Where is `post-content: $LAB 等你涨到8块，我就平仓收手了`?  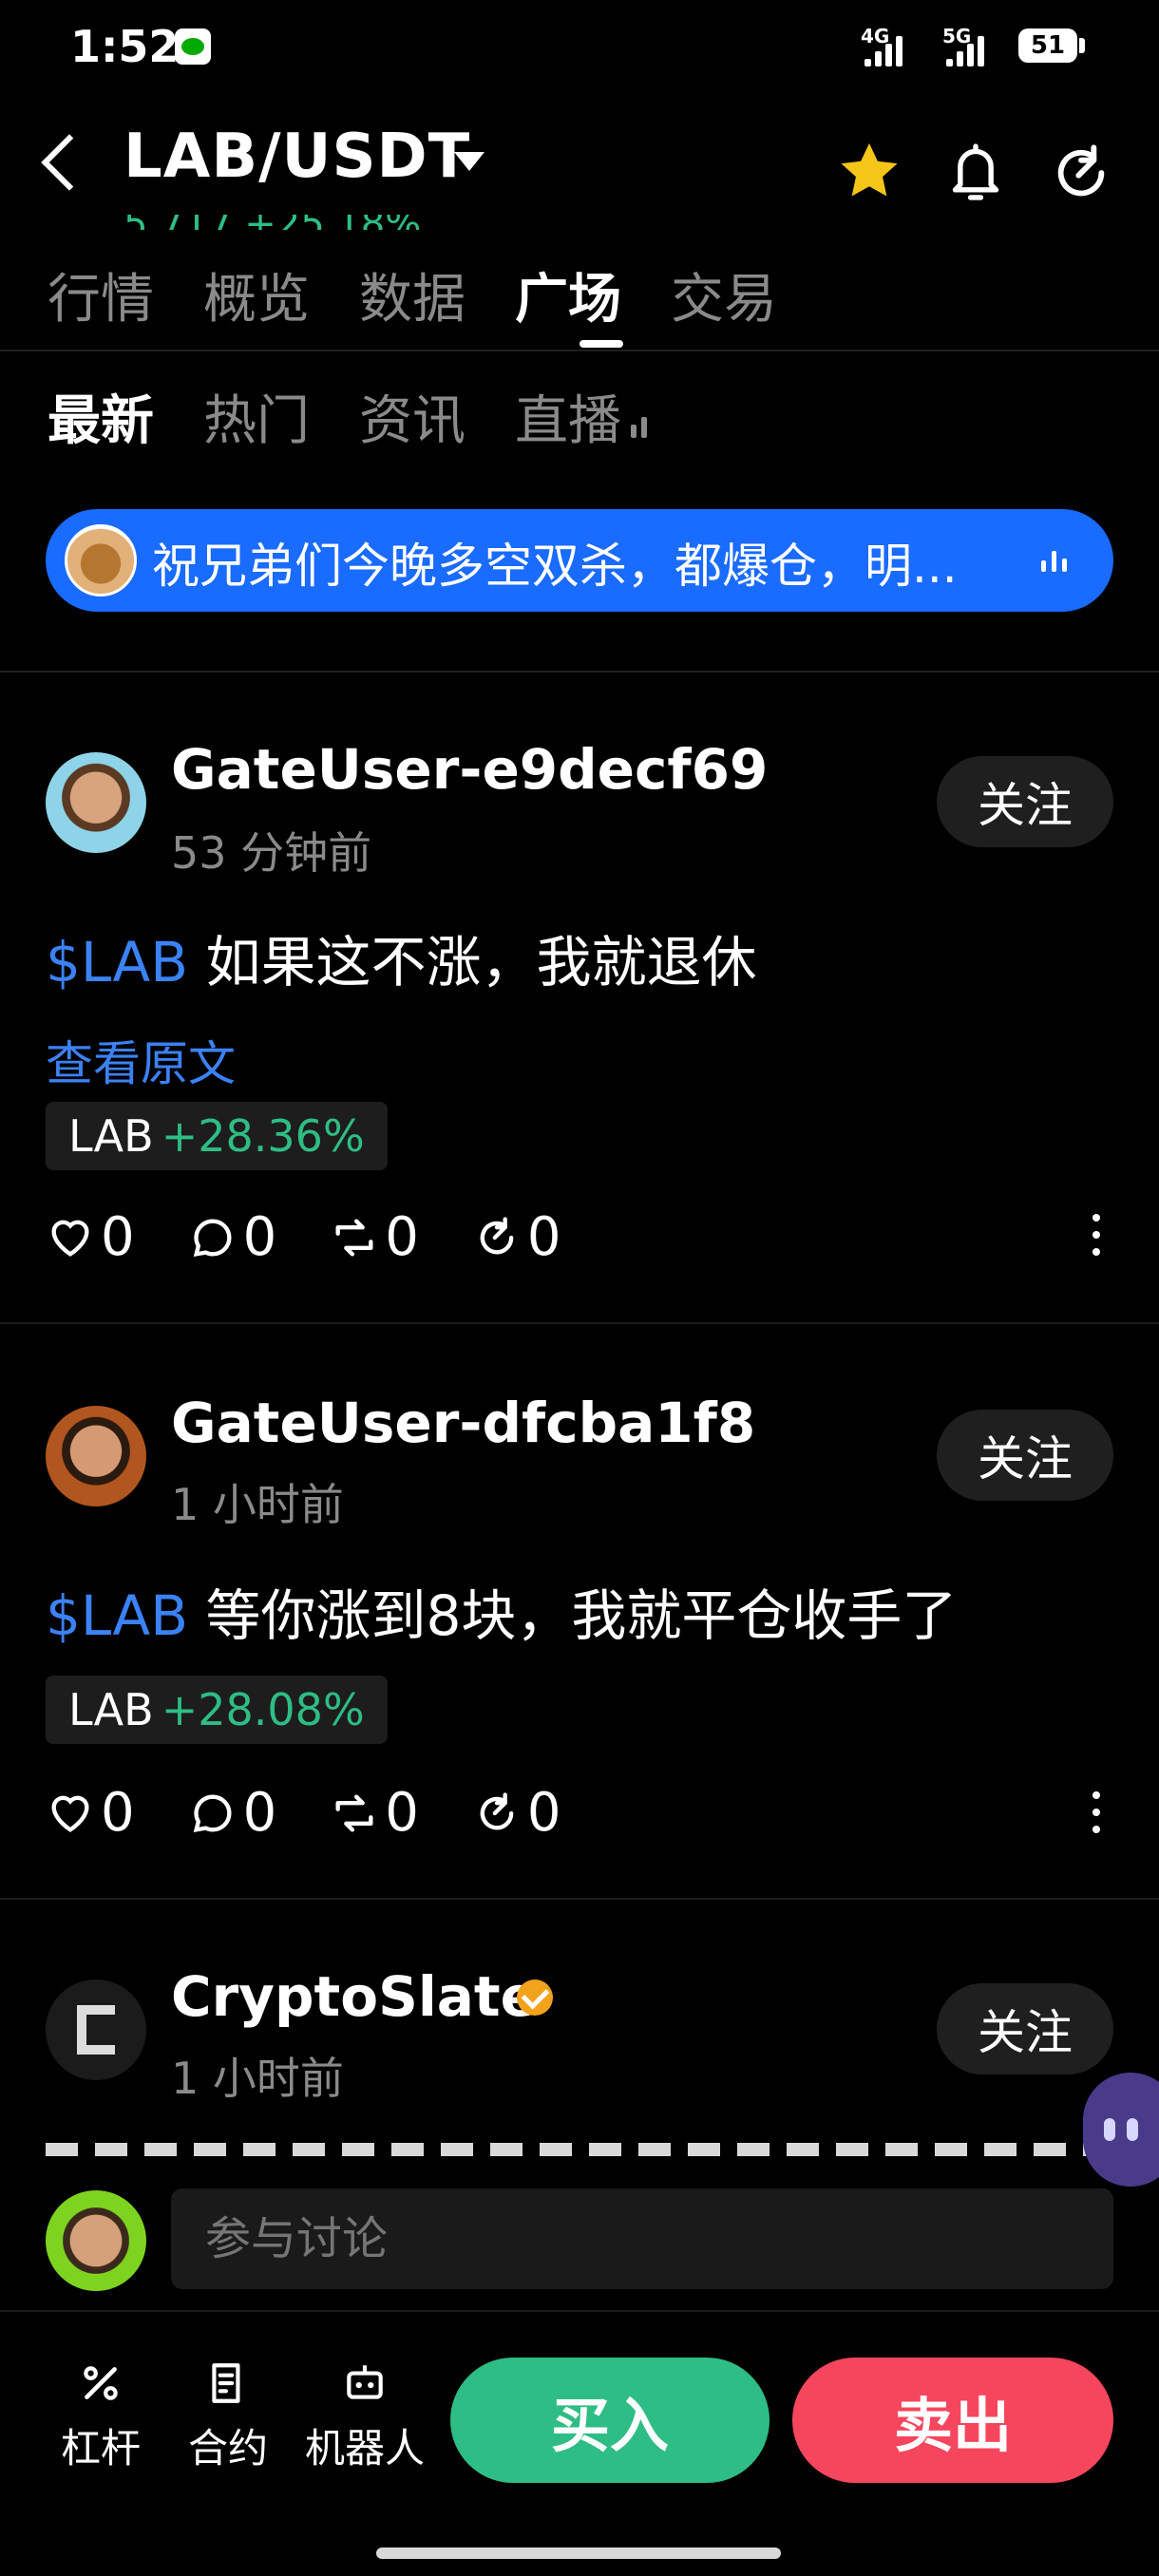
post-content: $LAB 等你涨到8块，我就平仓收手了 is located at coordinates (501, 1611).